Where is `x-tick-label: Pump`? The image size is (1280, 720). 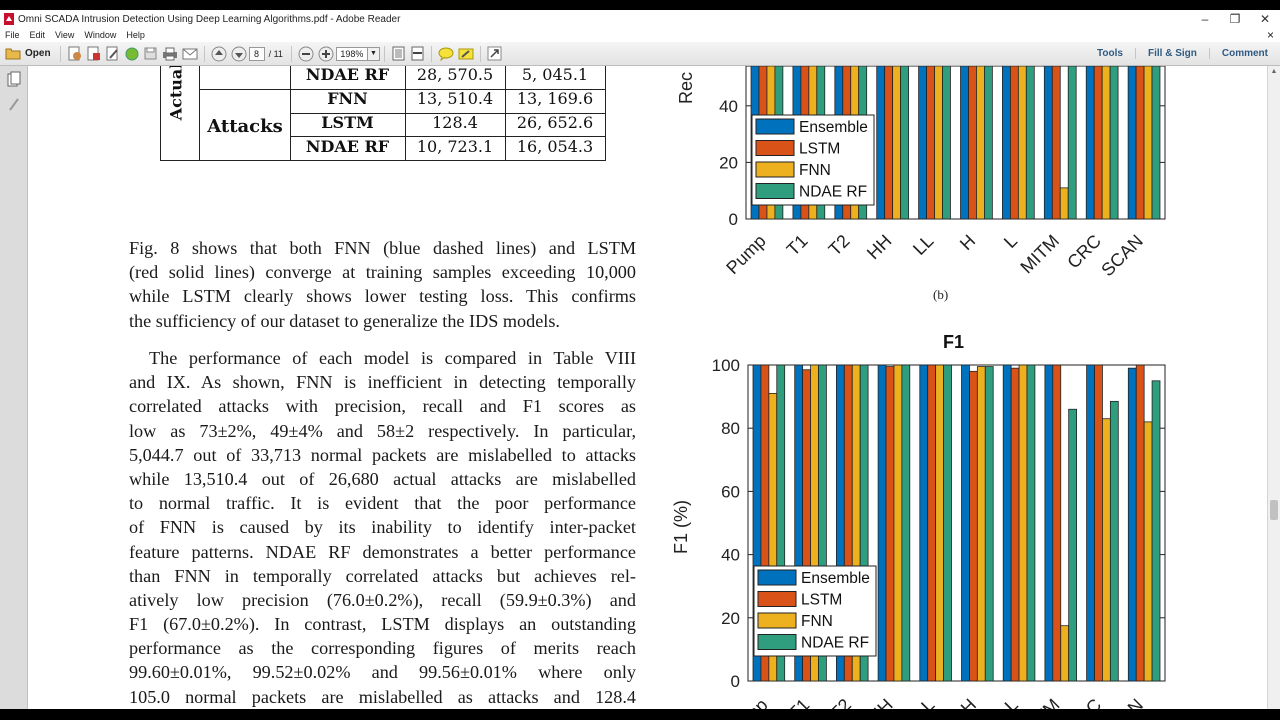
x-tick-label: Pump is located at coordinates (745, 254).